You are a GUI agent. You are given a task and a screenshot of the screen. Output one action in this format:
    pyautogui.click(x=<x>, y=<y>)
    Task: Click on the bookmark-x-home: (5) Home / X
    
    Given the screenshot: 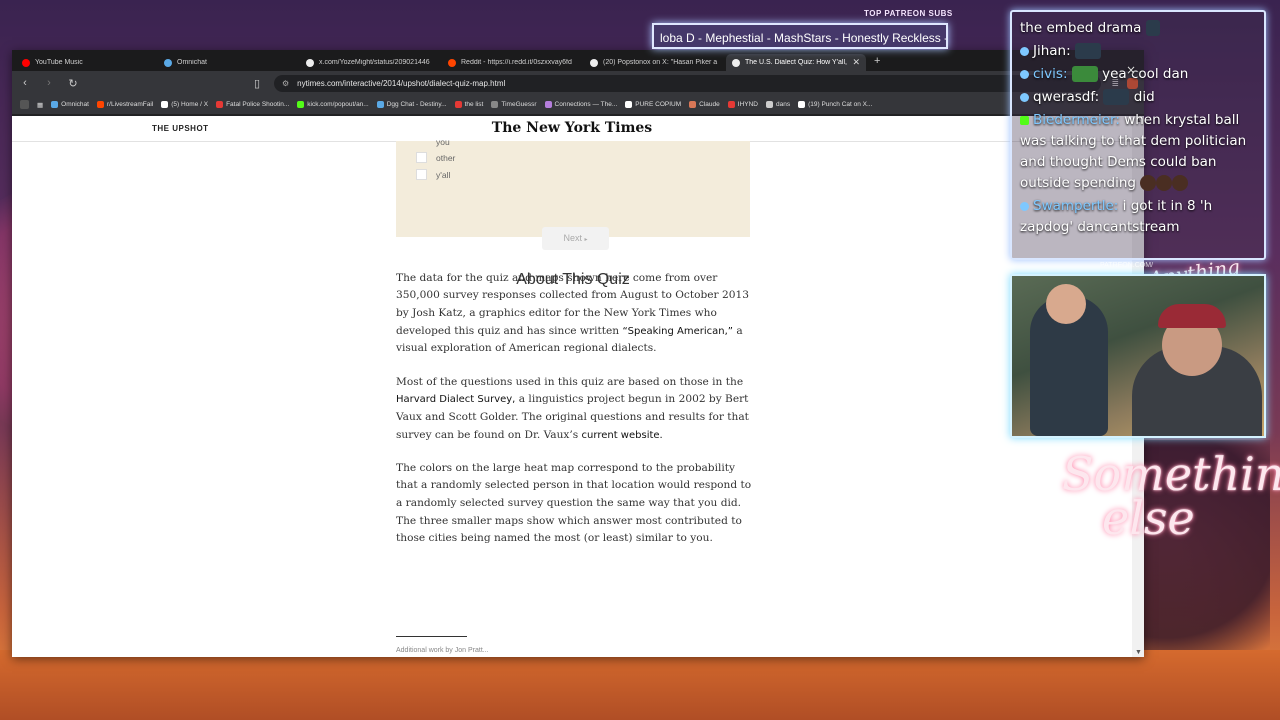 What is the action you would take?
    pyautogui.click(x=184, y=104)
    